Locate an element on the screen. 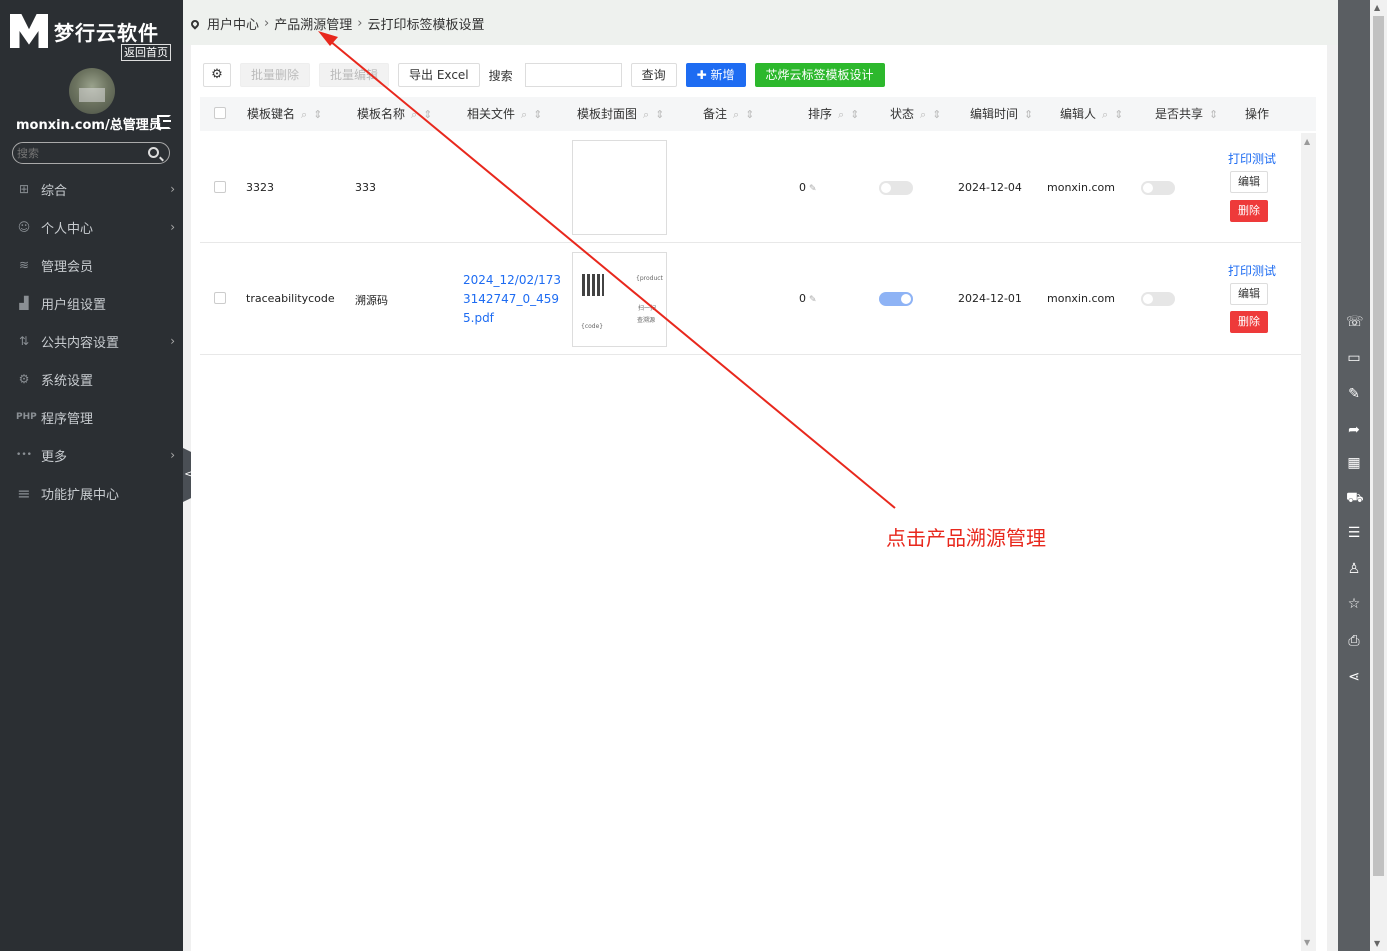 This screenshot has height=951, width=1387. avatar is located at coordinates (92, 91).